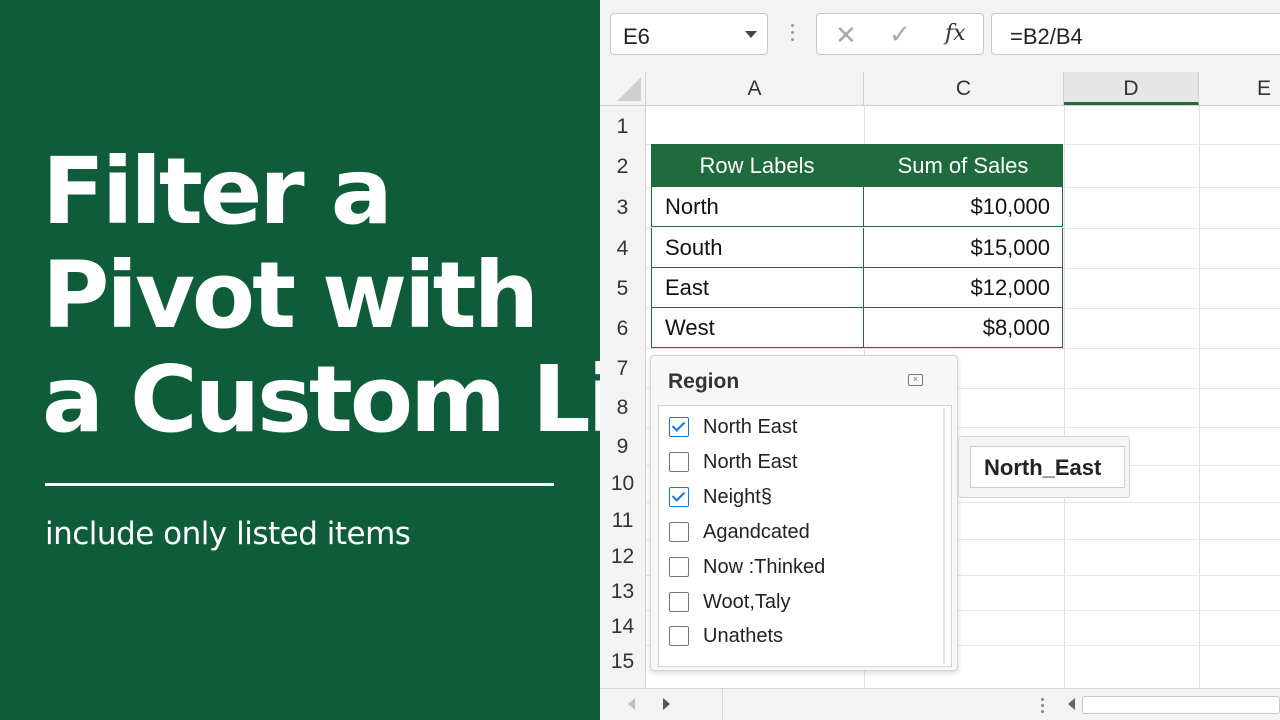 The width and height of the screenshot is (1280, 720). What do you see at coordinates (622, 521) in the screenshot?
I see `row-header: 11` at bounding box center [622, 521].